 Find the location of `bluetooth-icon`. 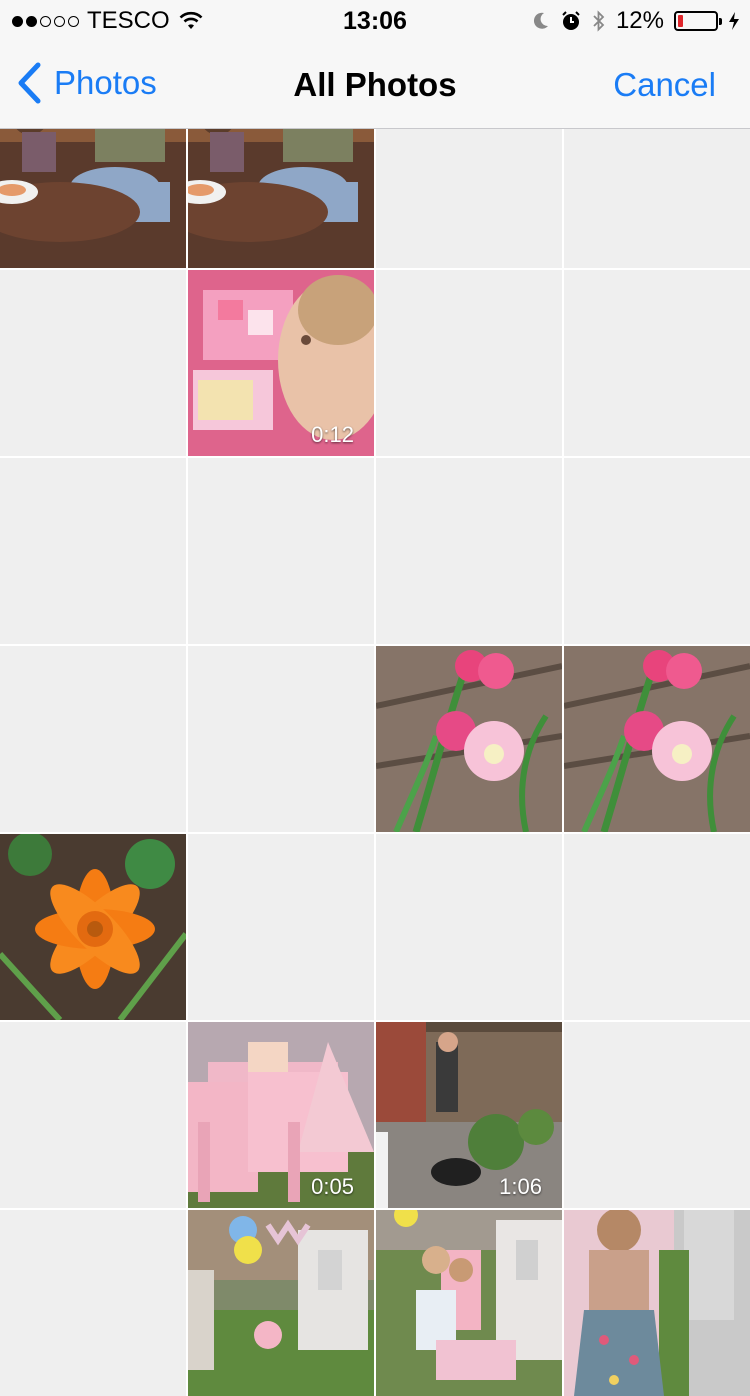

bluetooth-icon is located at coordinates (599, 21).